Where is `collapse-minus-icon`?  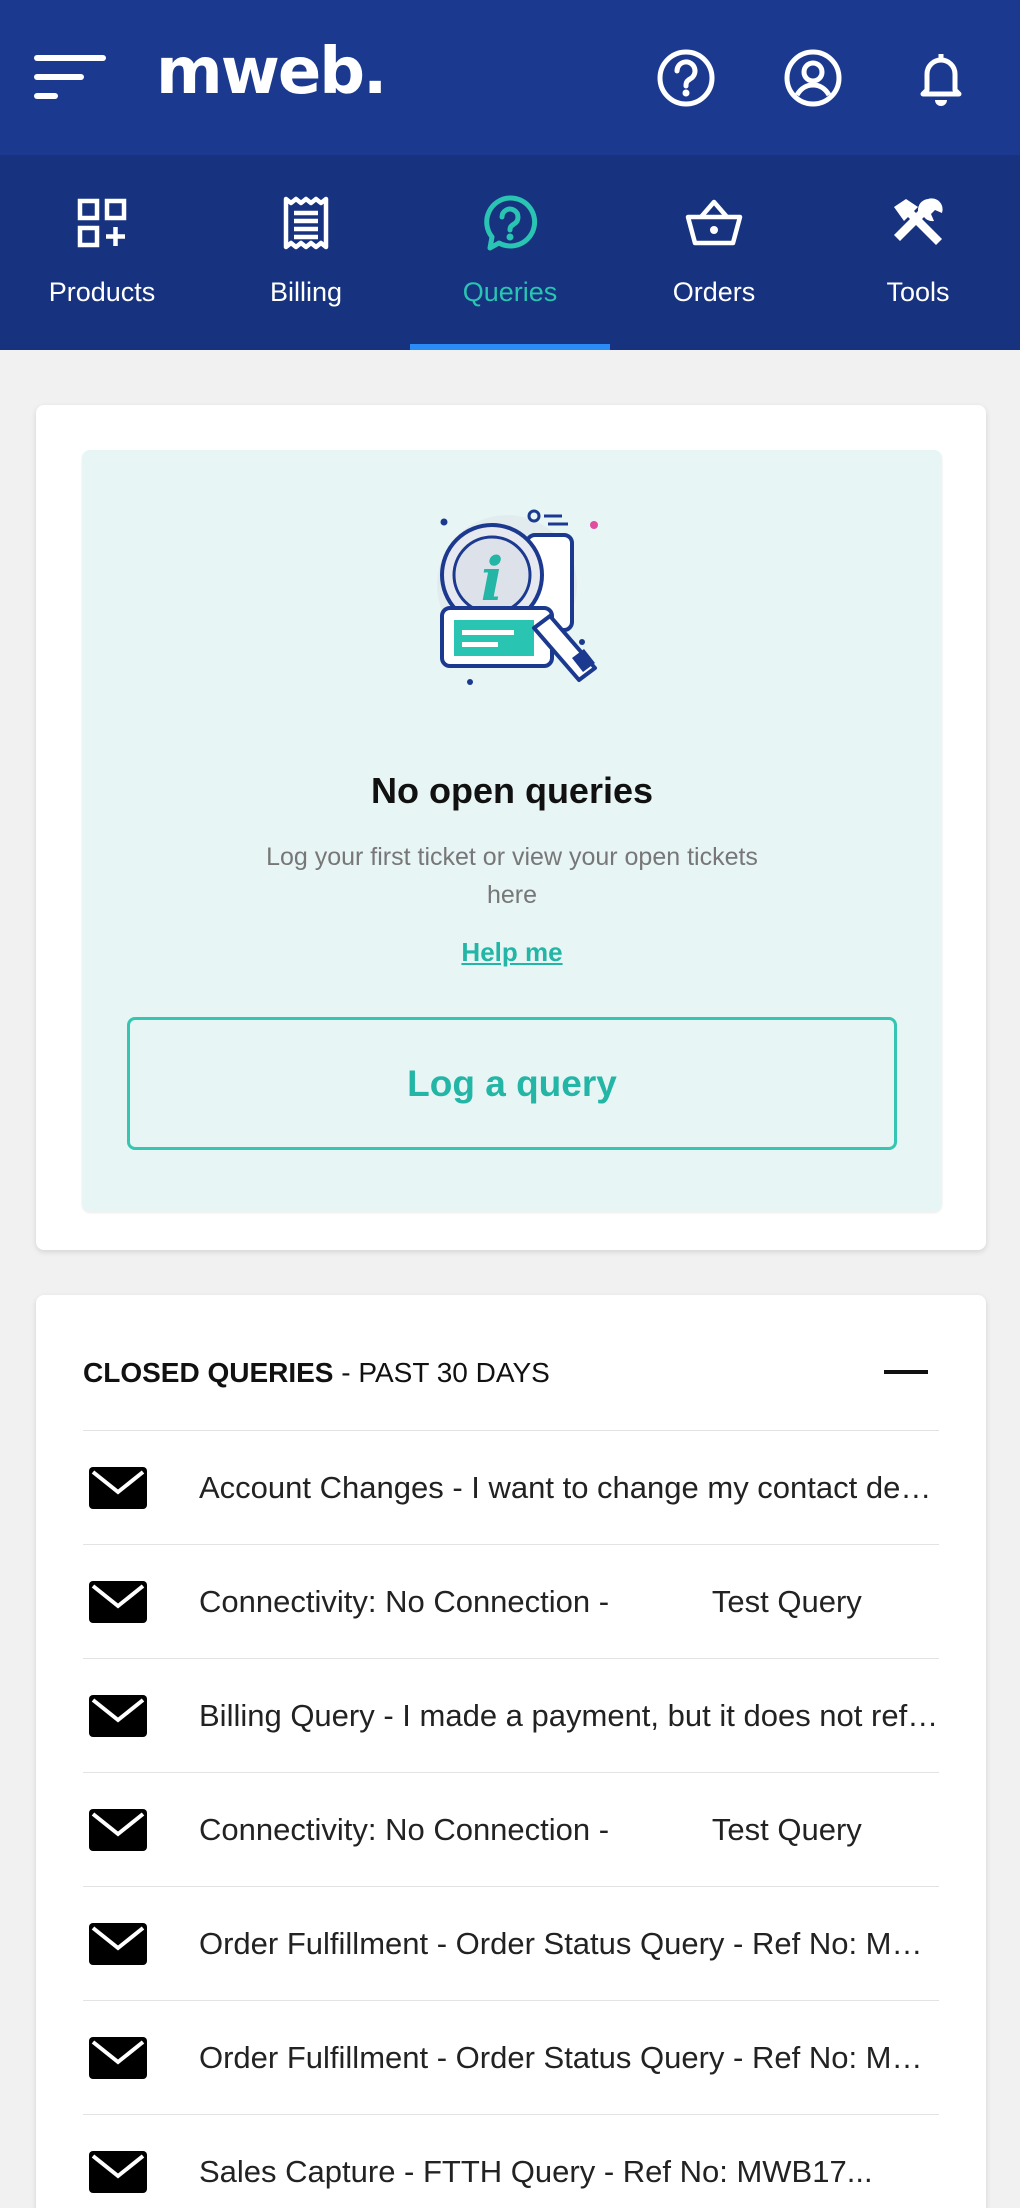 collapse-minus-icon is located at coordinates (906, 1372).